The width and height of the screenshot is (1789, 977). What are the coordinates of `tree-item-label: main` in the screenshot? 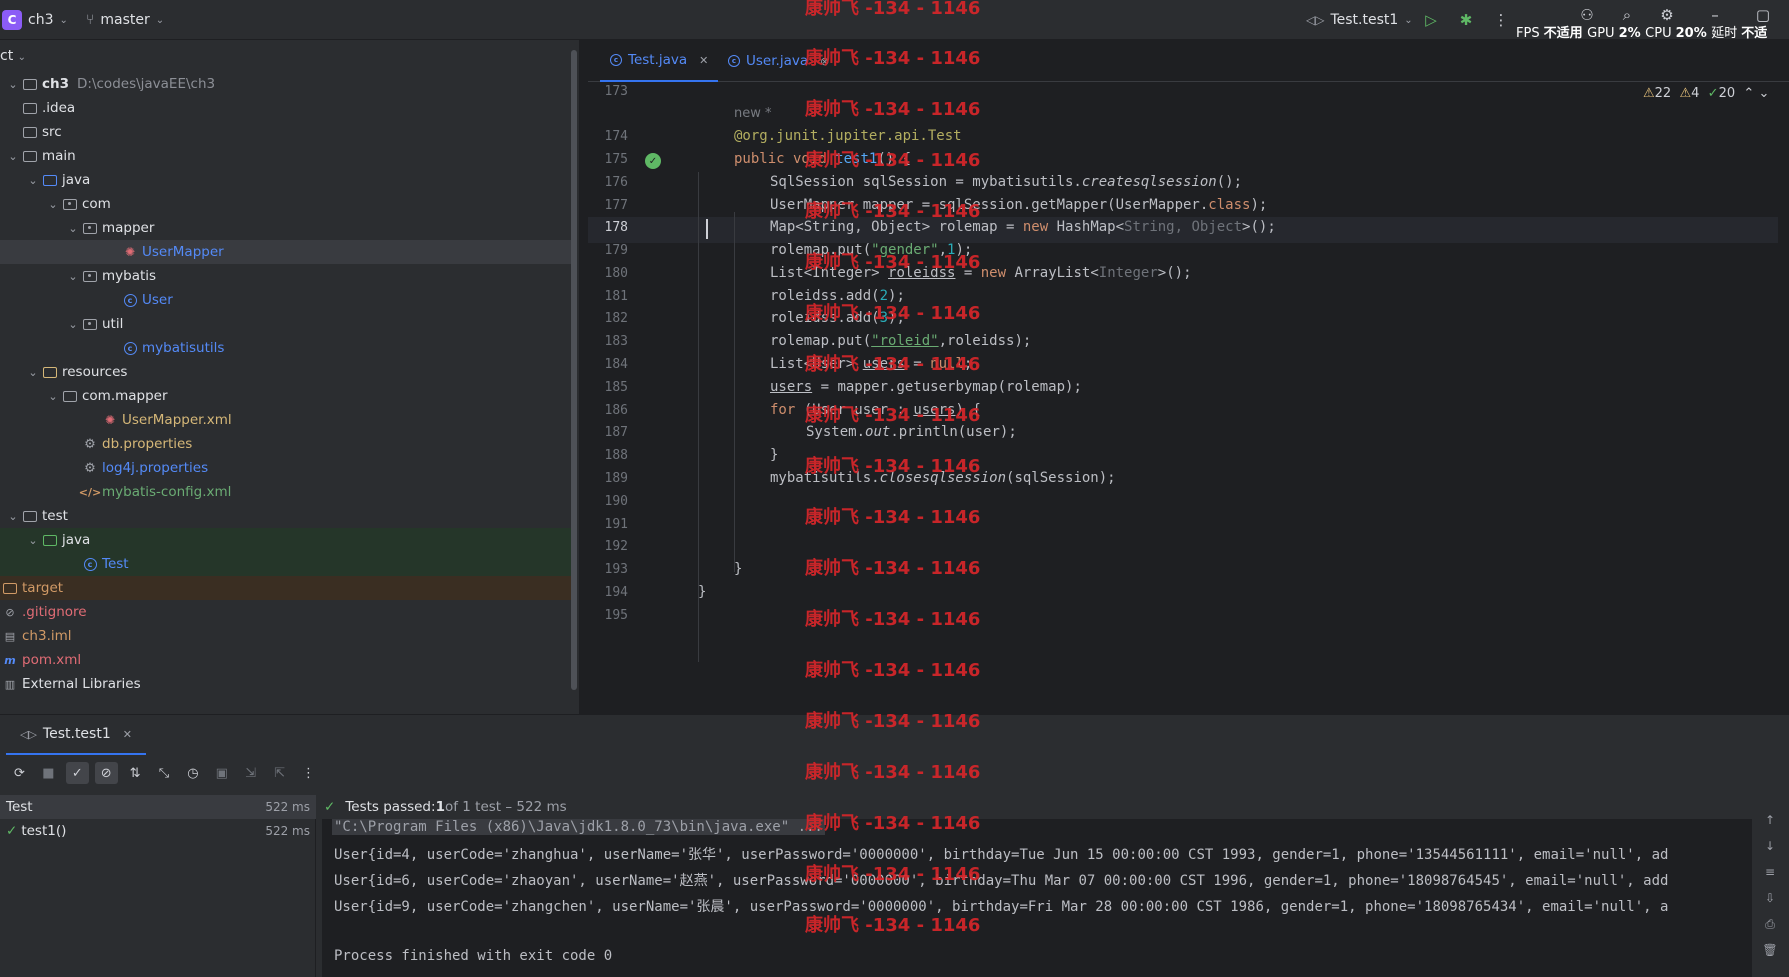 It's located at (59, 156).